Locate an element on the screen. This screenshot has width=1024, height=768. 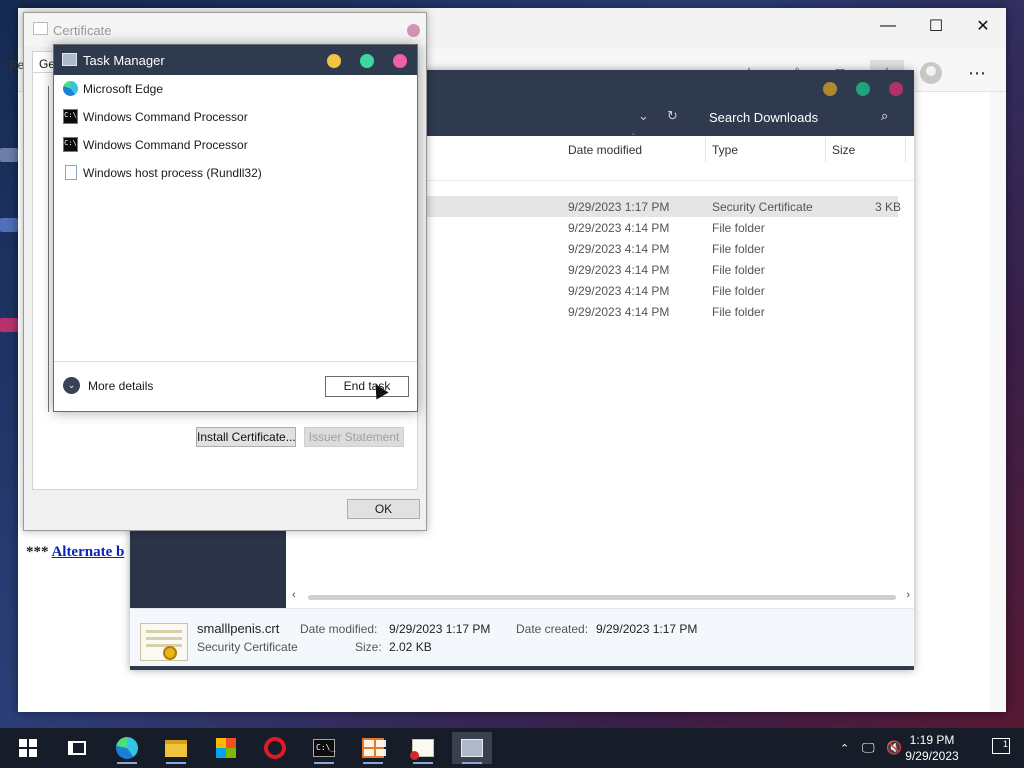
ok-button: OK is located at coordinates (383, 509).